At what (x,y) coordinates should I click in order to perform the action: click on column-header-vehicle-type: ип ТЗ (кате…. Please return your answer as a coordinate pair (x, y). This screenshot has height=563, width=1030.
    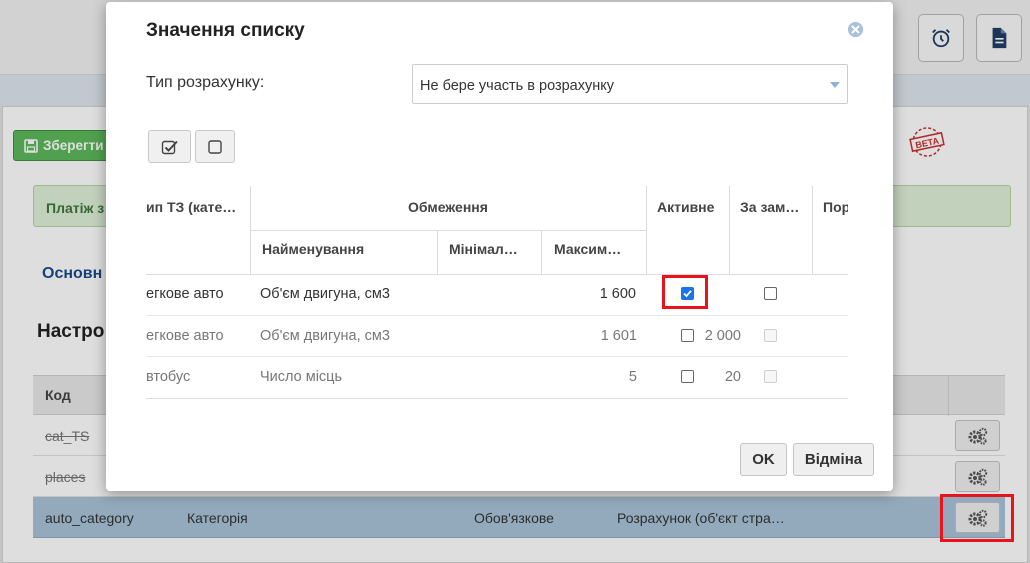
    Looking at the image, I should click on (195, 207).